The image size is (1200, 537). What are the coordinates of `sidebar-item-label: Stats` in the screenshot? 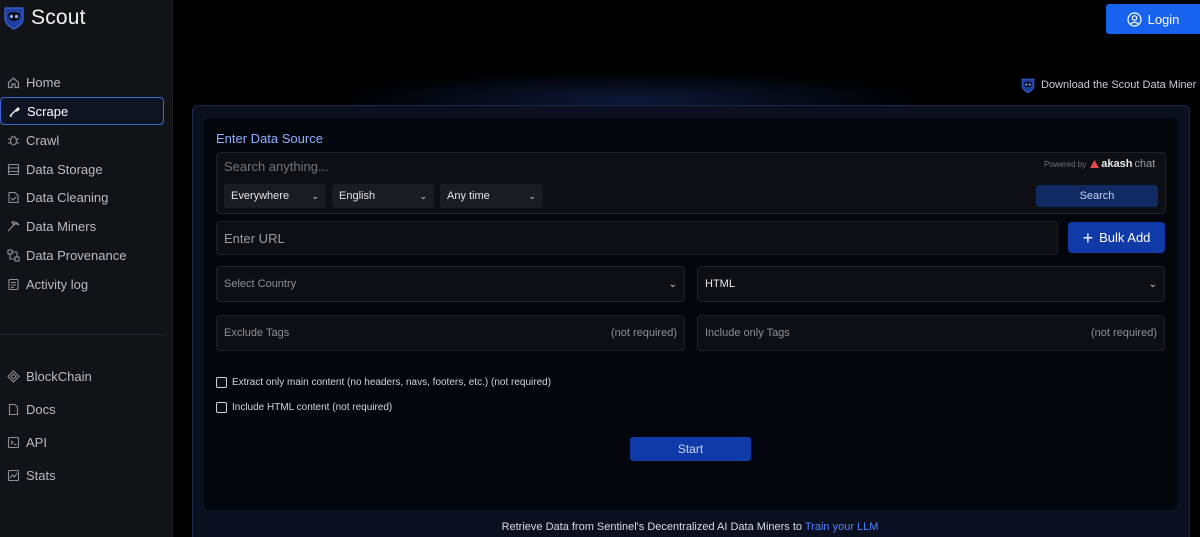 It's located at (41, 475).